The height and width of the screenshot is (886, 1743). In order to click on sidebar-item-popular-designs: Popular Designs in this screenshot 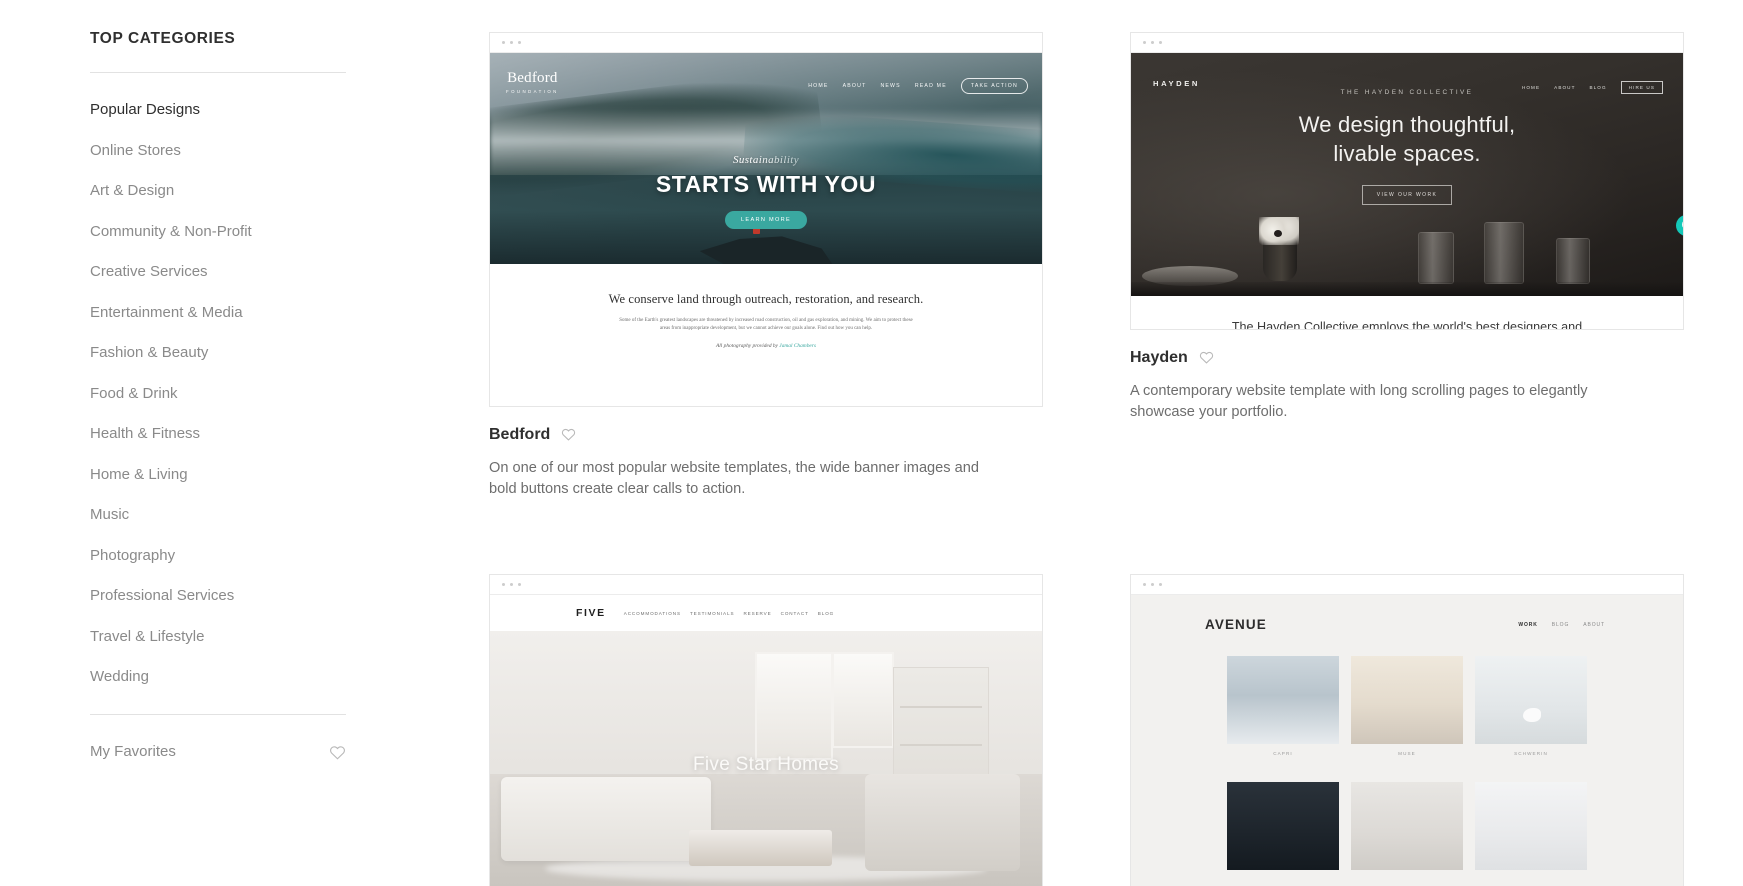, I will do `click(232, 110)`.